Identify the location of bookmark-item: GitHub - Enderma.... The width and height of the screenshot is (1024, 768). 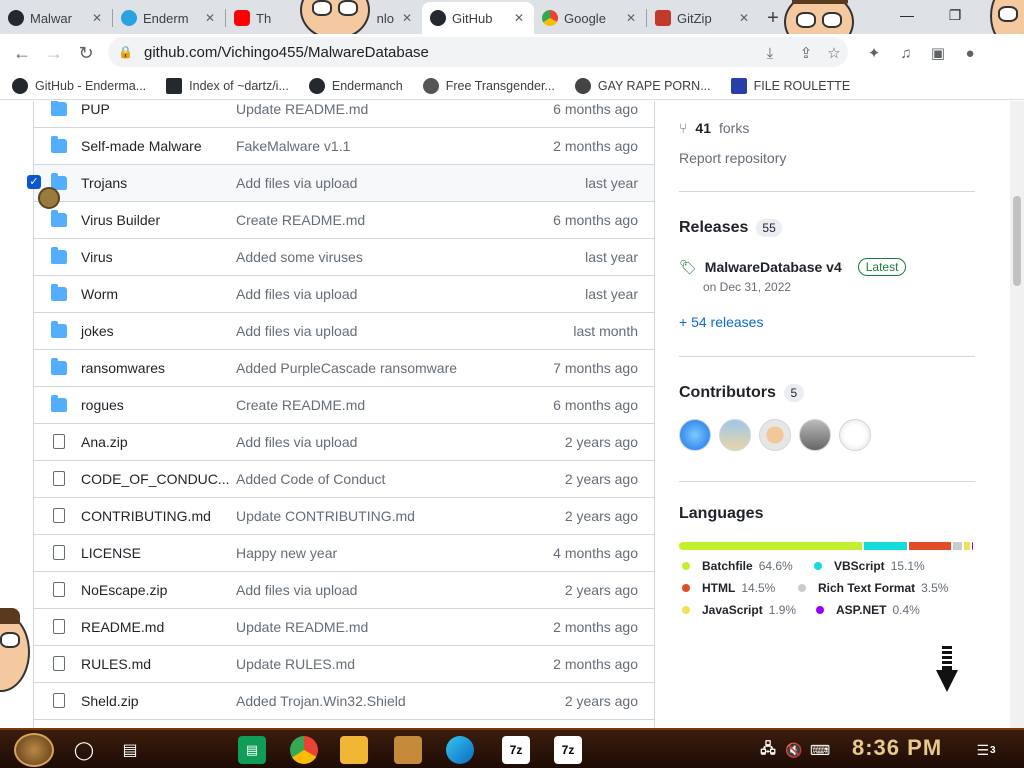
(79, 85).